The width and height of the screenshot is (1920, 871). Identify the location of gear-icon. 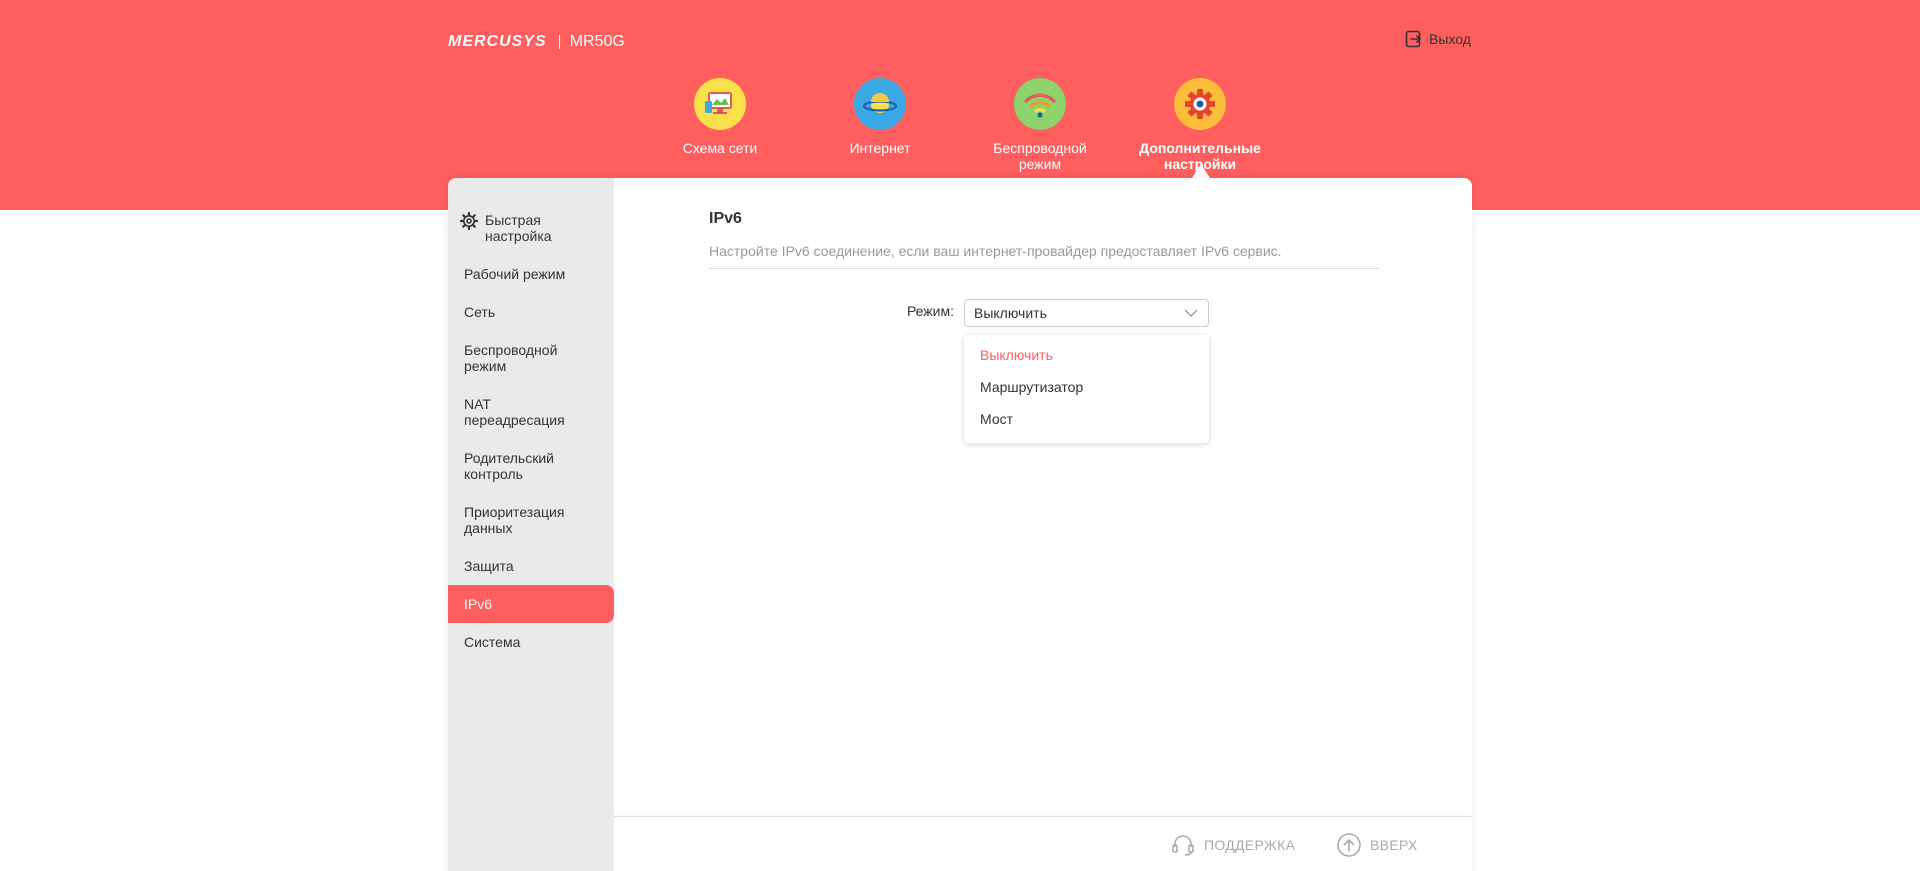
(1200, 104).